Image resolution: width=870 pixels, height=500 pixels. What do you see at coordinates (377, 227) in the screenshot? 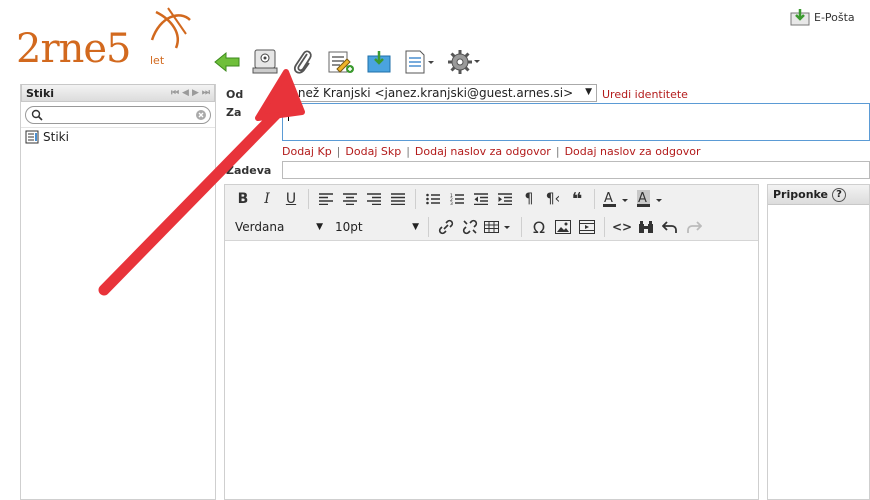
I see `font-size-select: 10pt ▼` at bounding box center [377, 227].